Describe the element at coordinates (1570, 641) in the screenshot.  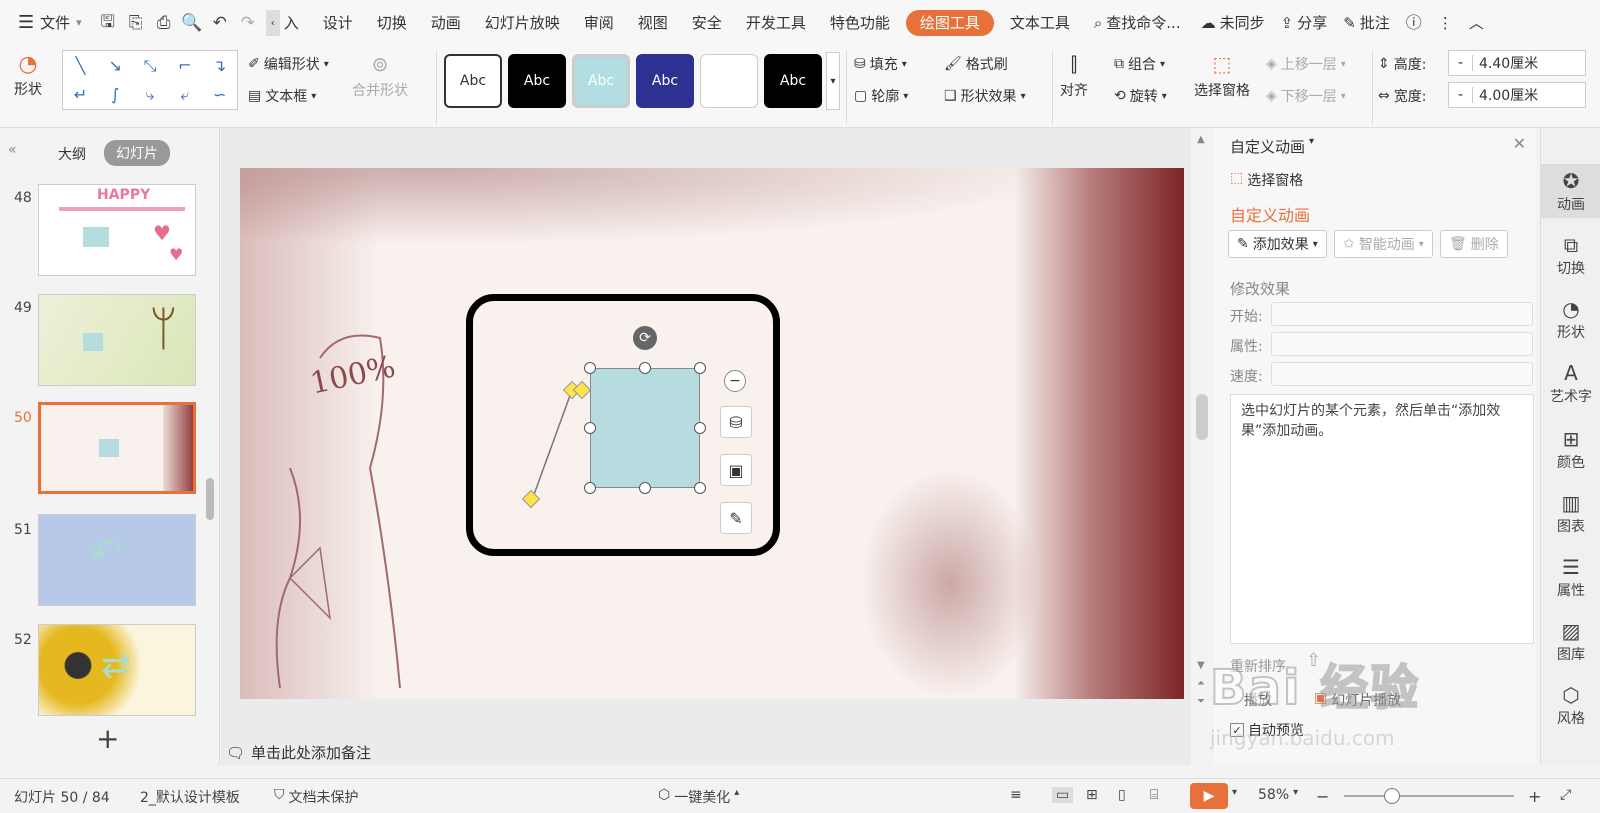
I see `sidebar-item-gallery: ▨ 图库` at that location.